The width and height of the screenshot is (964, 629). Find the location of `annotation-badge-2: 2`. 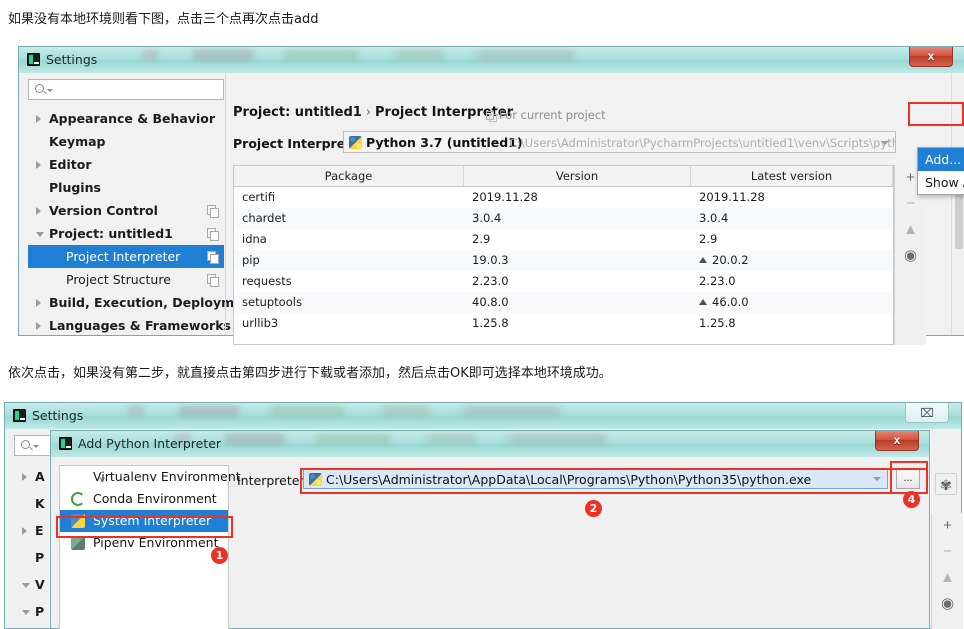

annotation-badge-2: 2 is located at coordinates (593, 508).